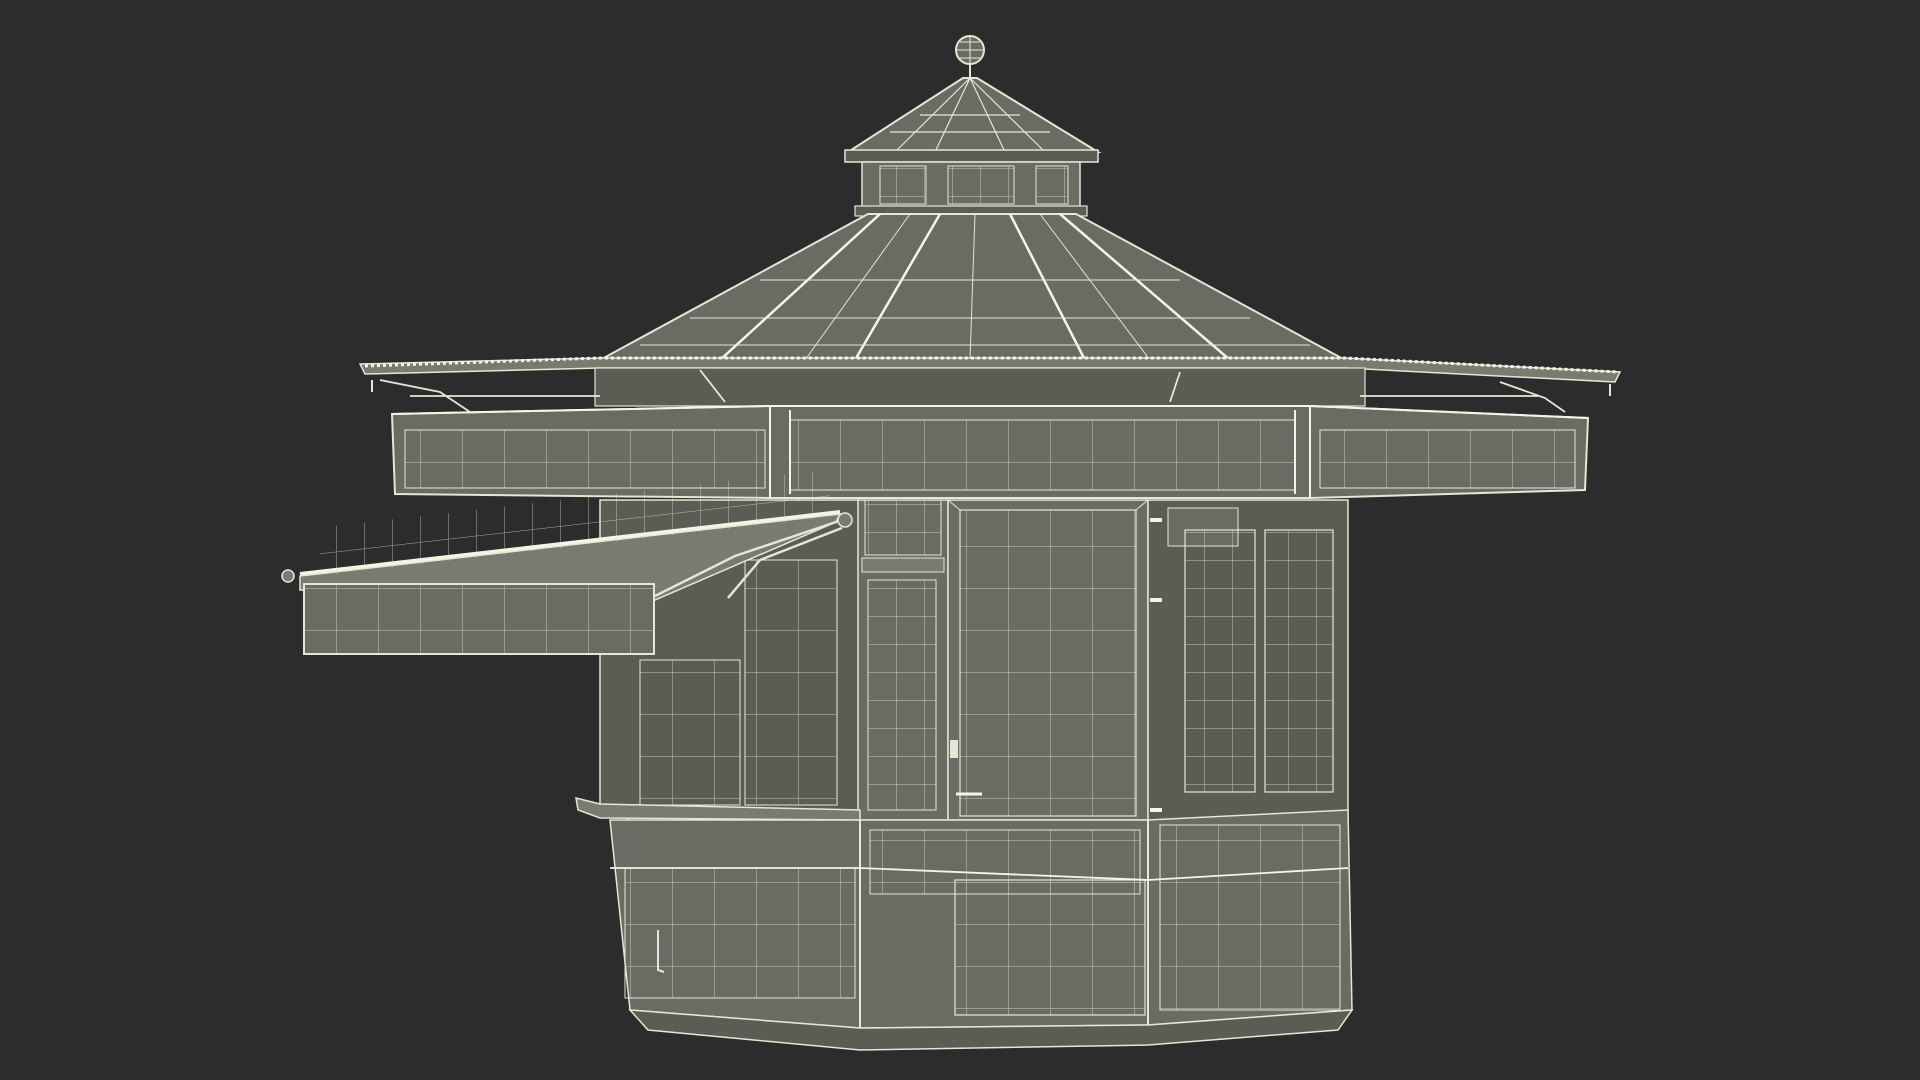  What do you see at coordinates (990, 384) in the screenshot?
I see `roof-eave` at bounding box center [990, 384].